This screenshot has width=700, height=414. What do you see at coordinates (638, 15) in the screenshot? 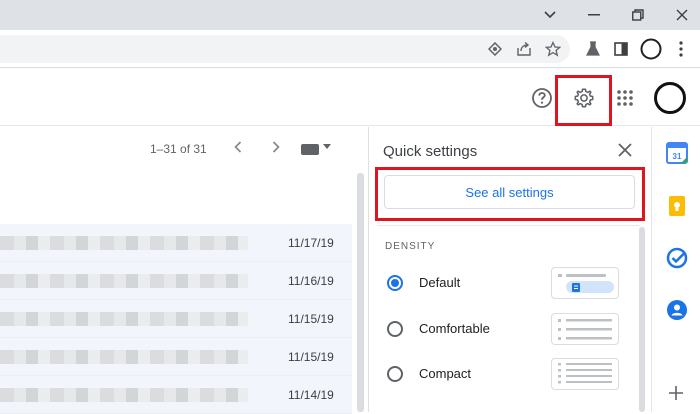
I see `restore-button` at bounding box center [638, 15].